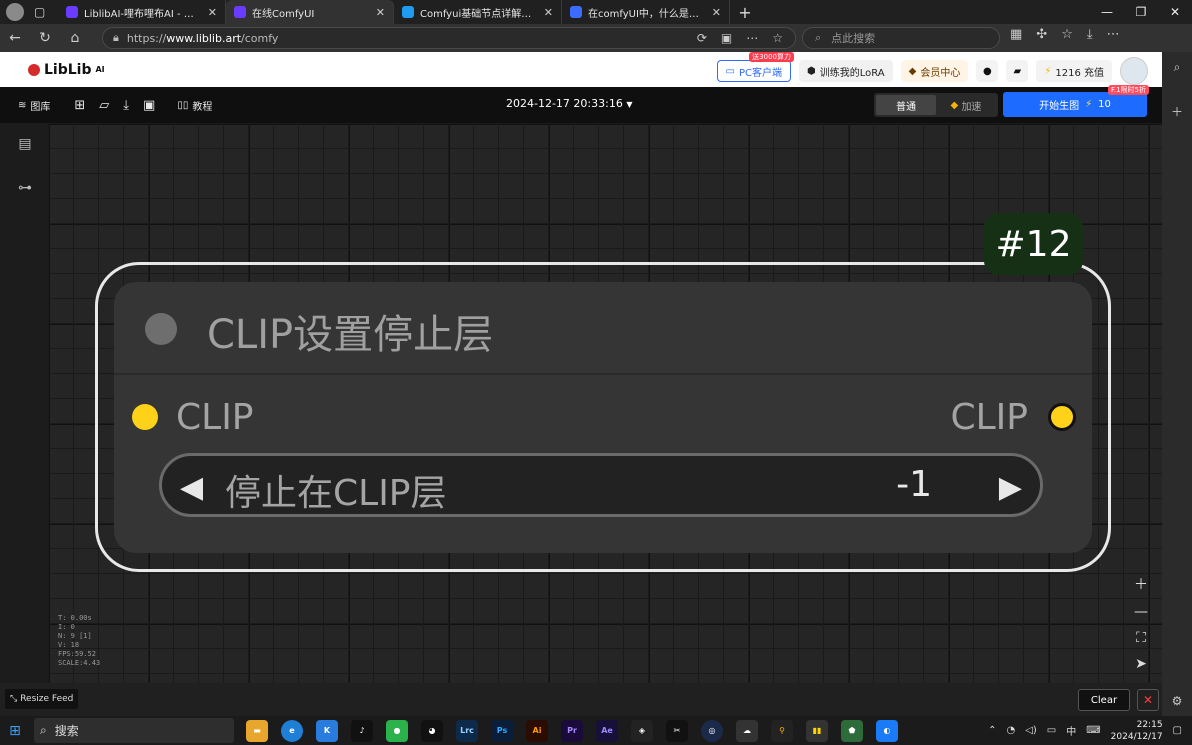 The image size is (1192, 745). What do you see at coordinates (646, 12) in the screenshot?
I see `tab-clip-question: 在comfyUI中，什么是CLIP设置停 ✕` at bounding box center [646, 12].